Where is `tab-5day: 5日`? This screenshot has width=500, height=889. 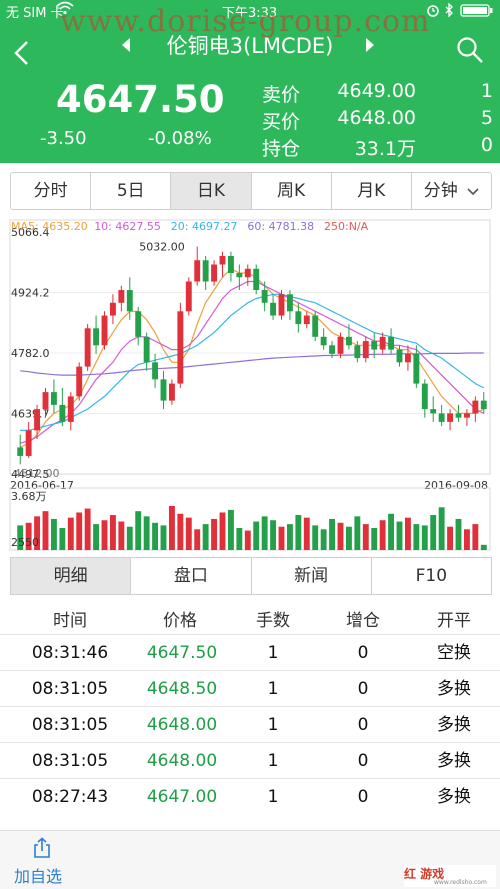
tab-5day: 5日 is located at coordinates (131, 191).